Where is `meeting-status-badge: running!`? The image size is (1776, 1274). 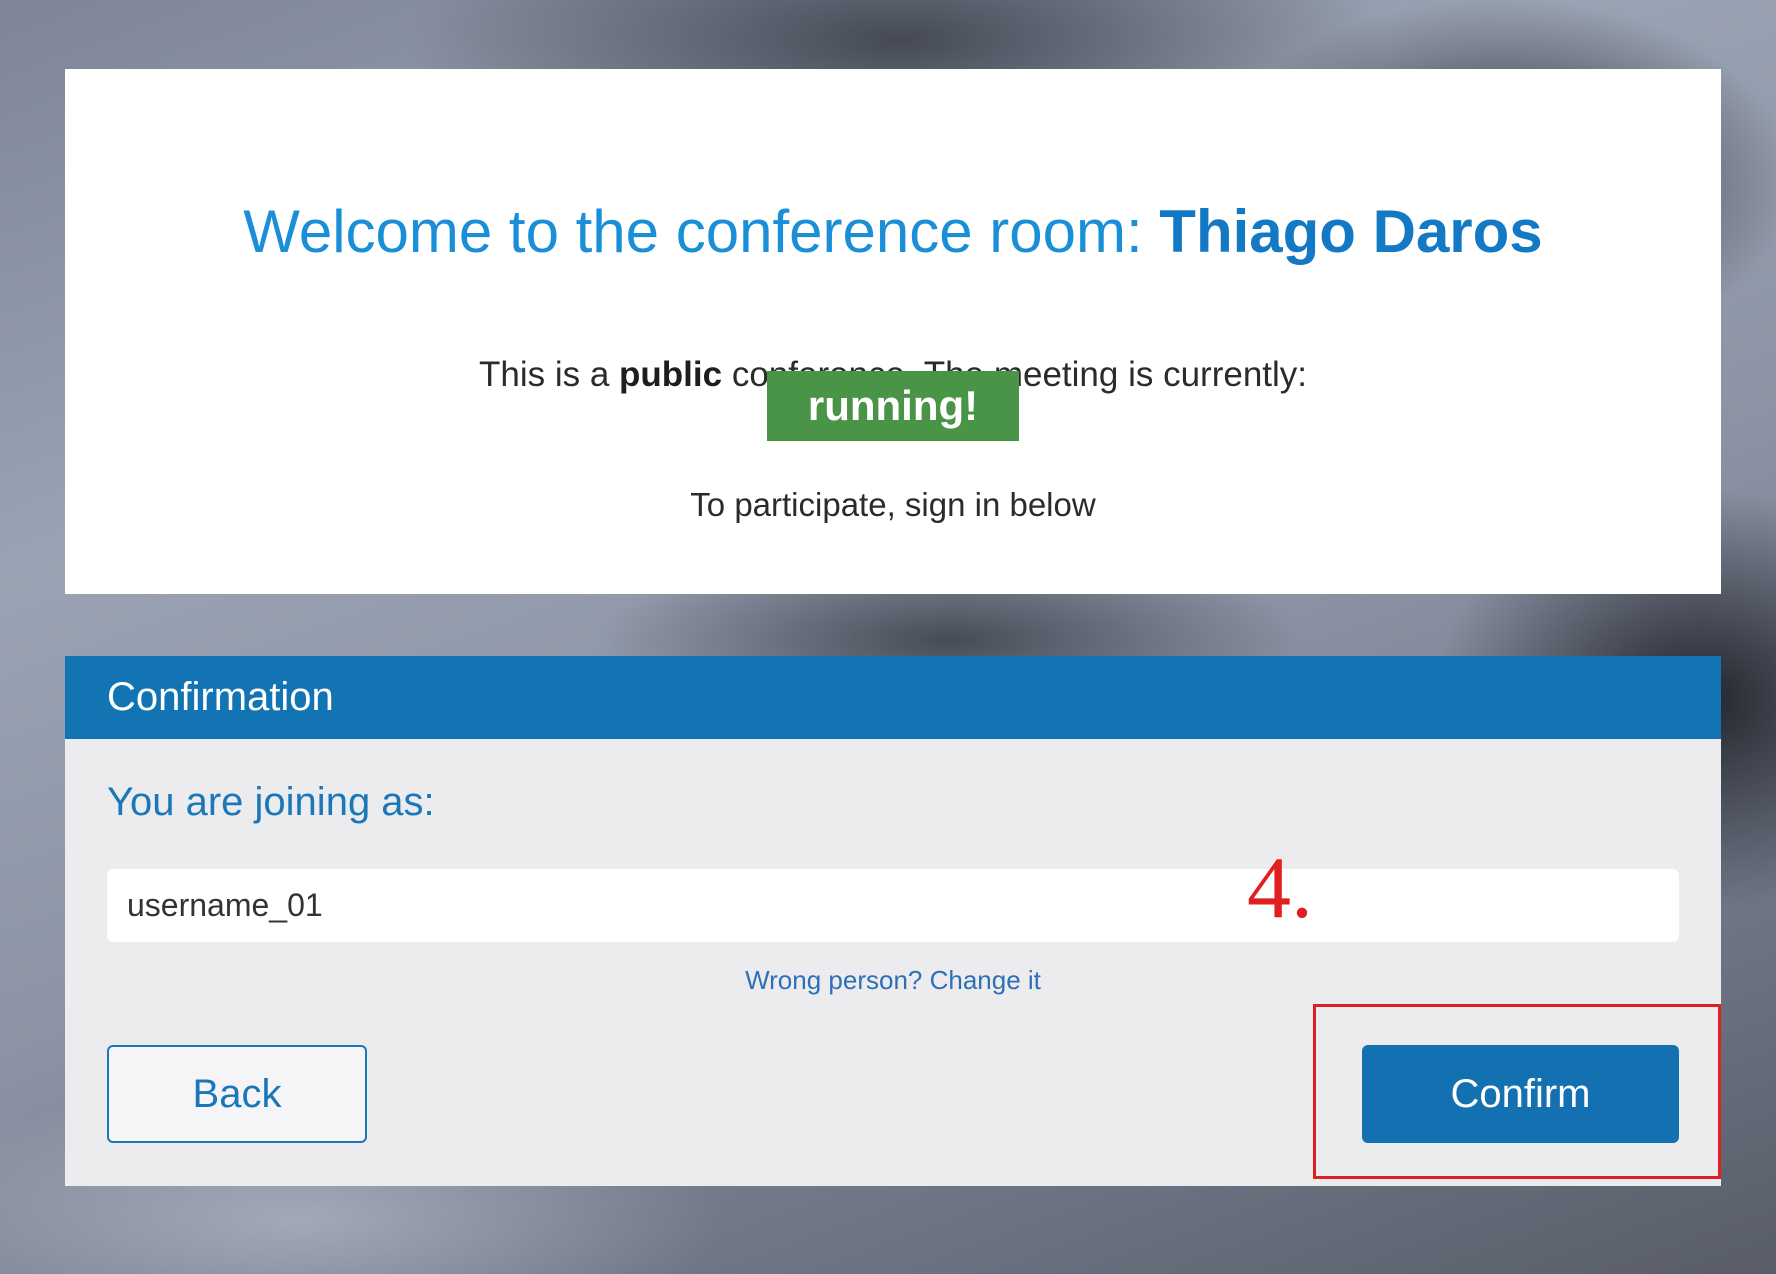 meeting-status-badge: running! is located at coordinates (893, 406).